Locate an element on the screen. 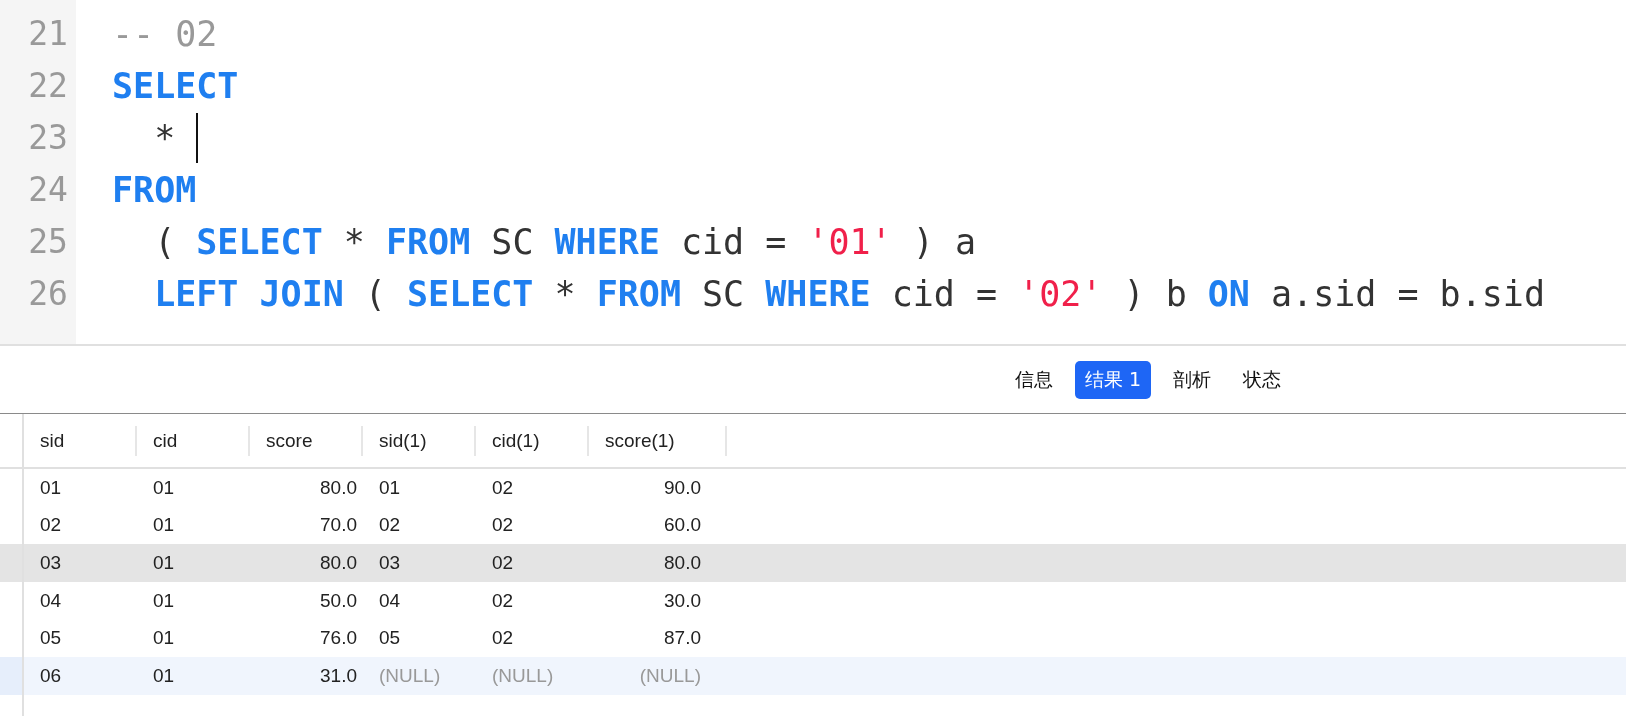  code-line: SELECT is located at coordinates (175, 86).